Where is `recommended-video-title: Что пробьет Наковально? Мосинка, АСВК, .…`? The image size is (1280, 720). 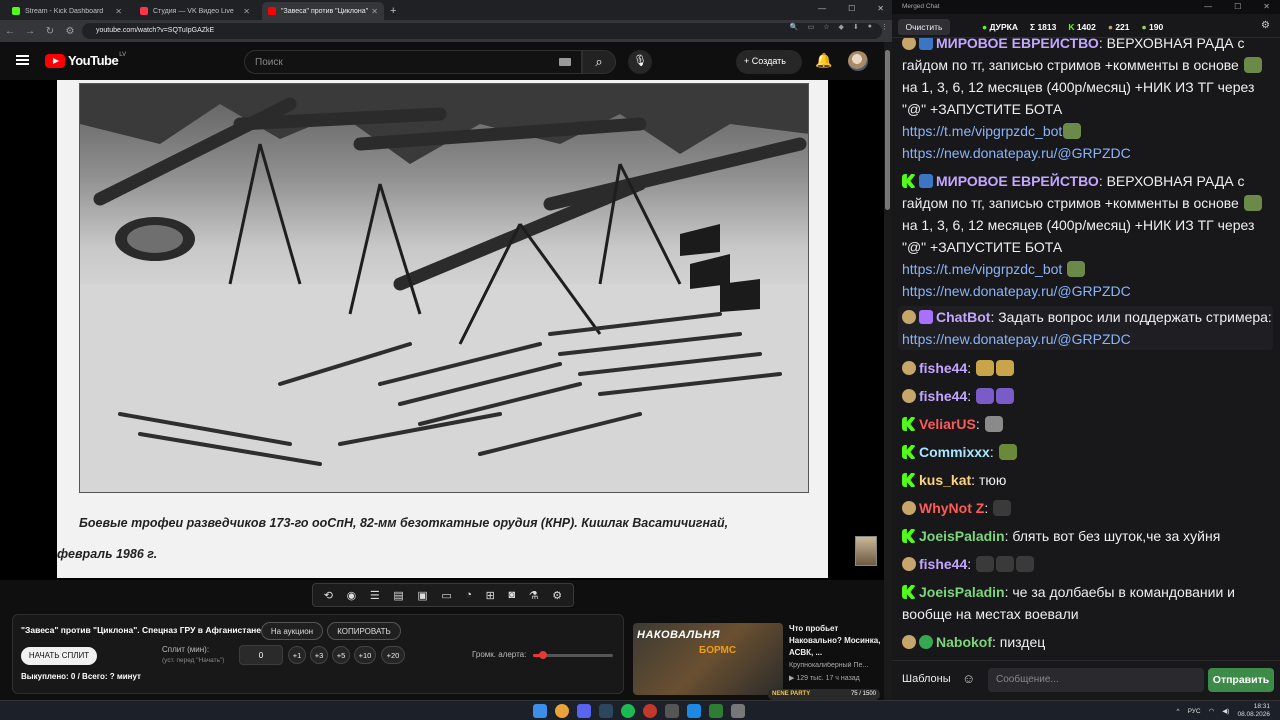 recommended-video-title: Что пробьет Наковально? Мосинка, АСВК, .… is located at coordinates (835, 641).